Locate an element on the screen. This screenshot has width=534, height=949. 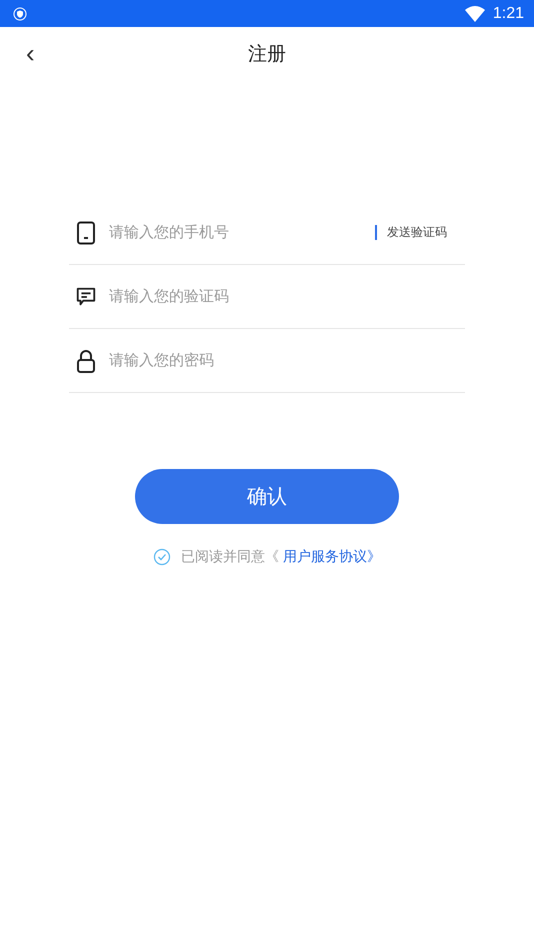
agreement-text: 已阅读并同意《 is located at coordinates (230, 557).